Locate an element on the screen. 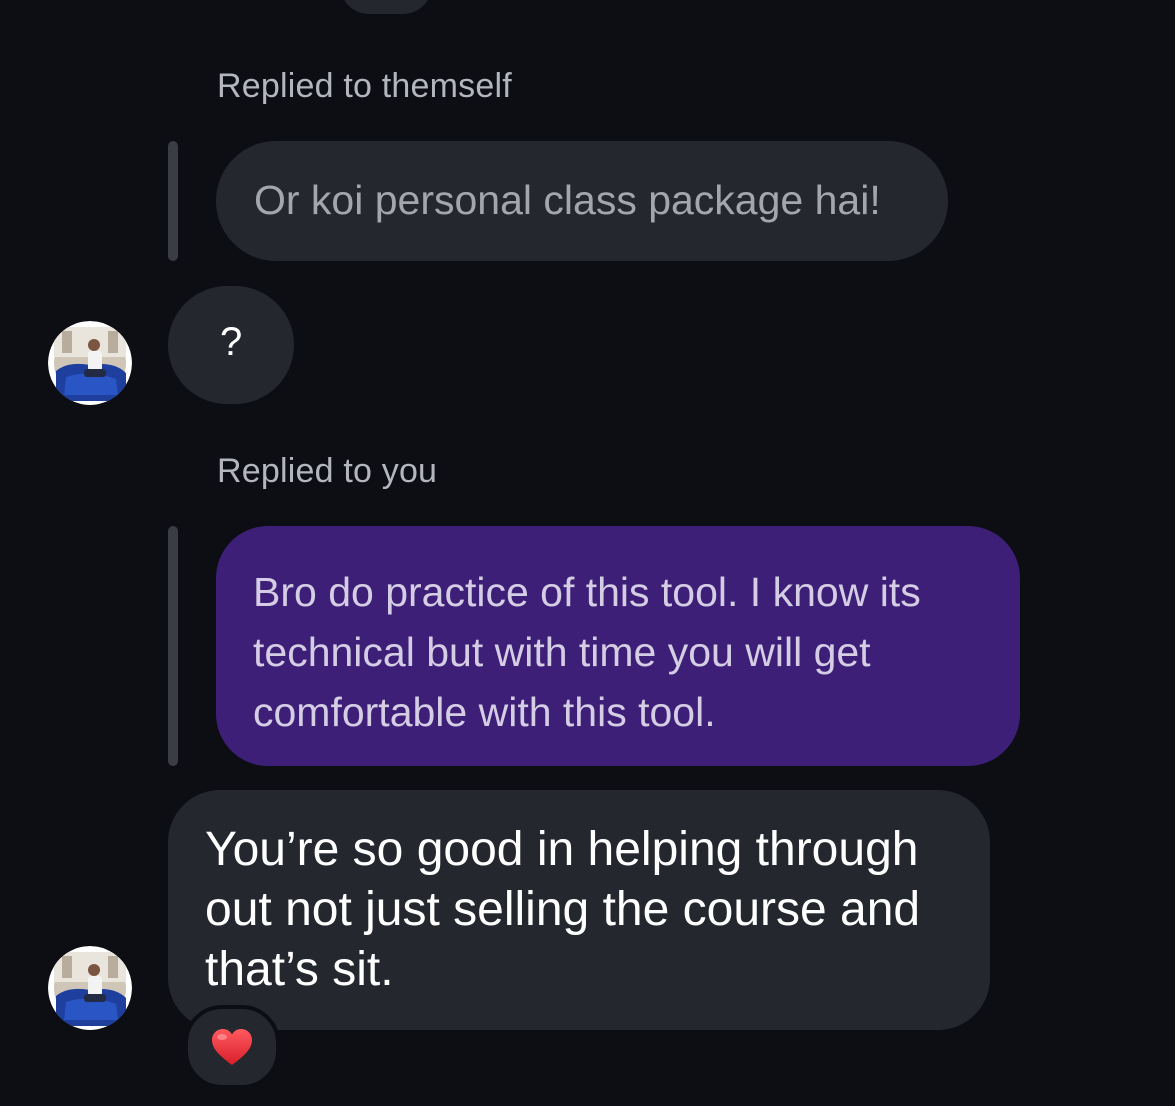 The image size is (1175, 1106). quoted-message-bubble: Or koi personal class package hai! is located at coordinates (582, 201).